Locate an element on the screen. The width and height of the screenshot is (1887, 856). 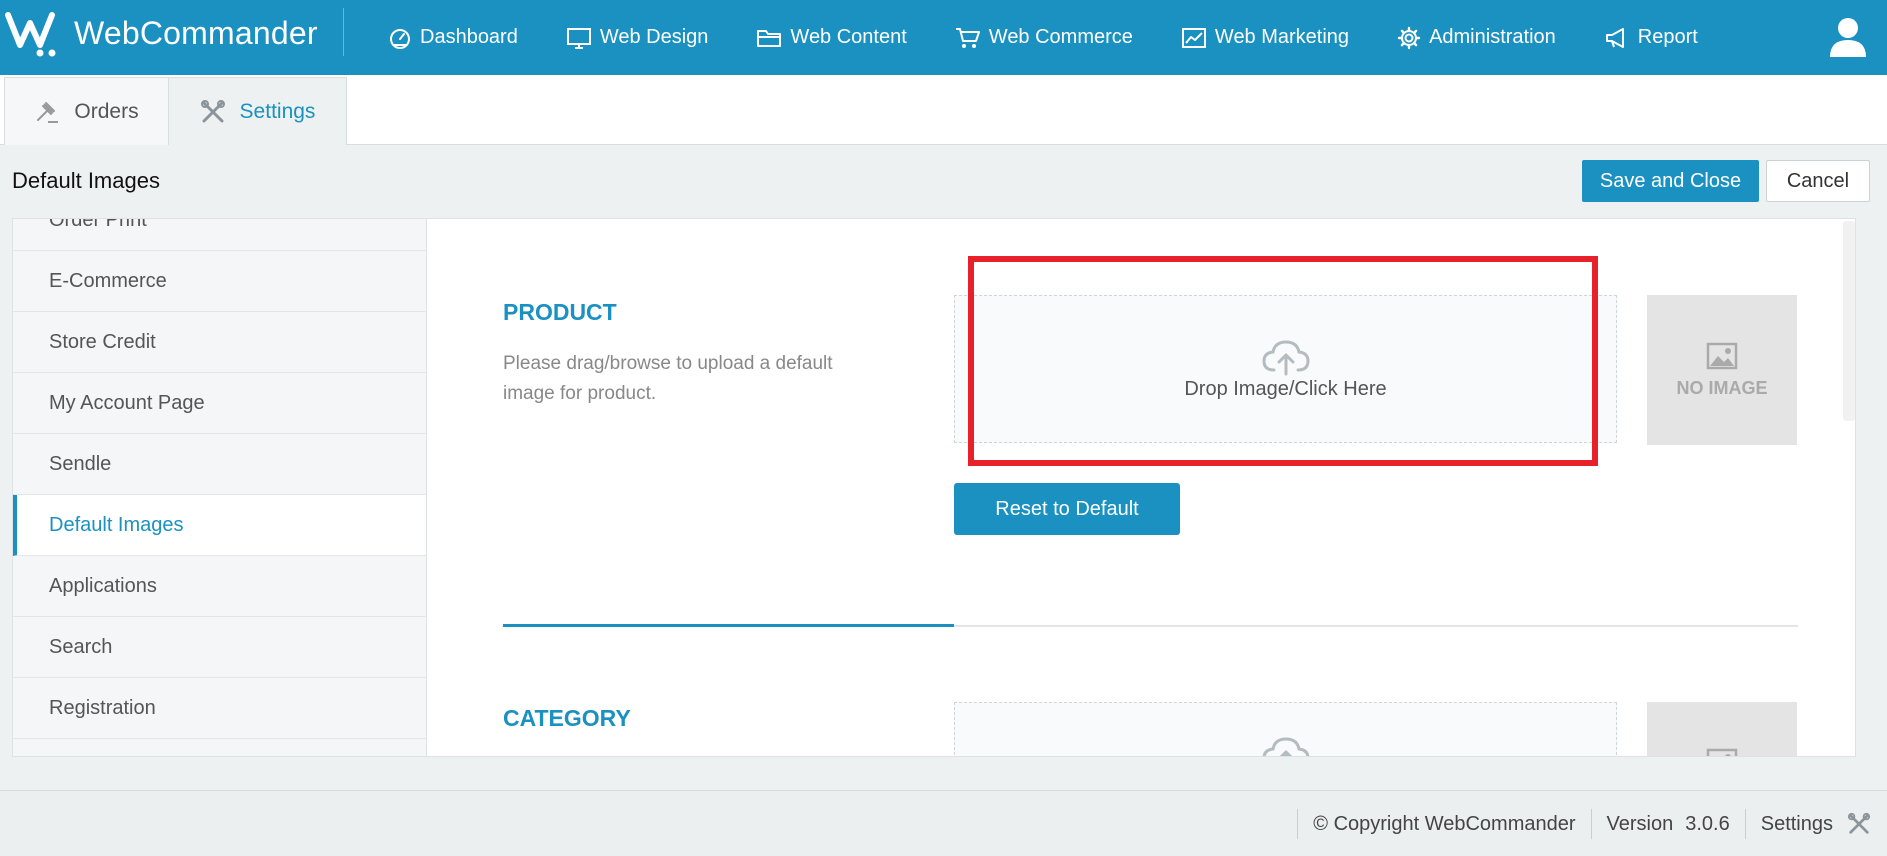
tab-label: Settings is located at coordinates (277, 111).